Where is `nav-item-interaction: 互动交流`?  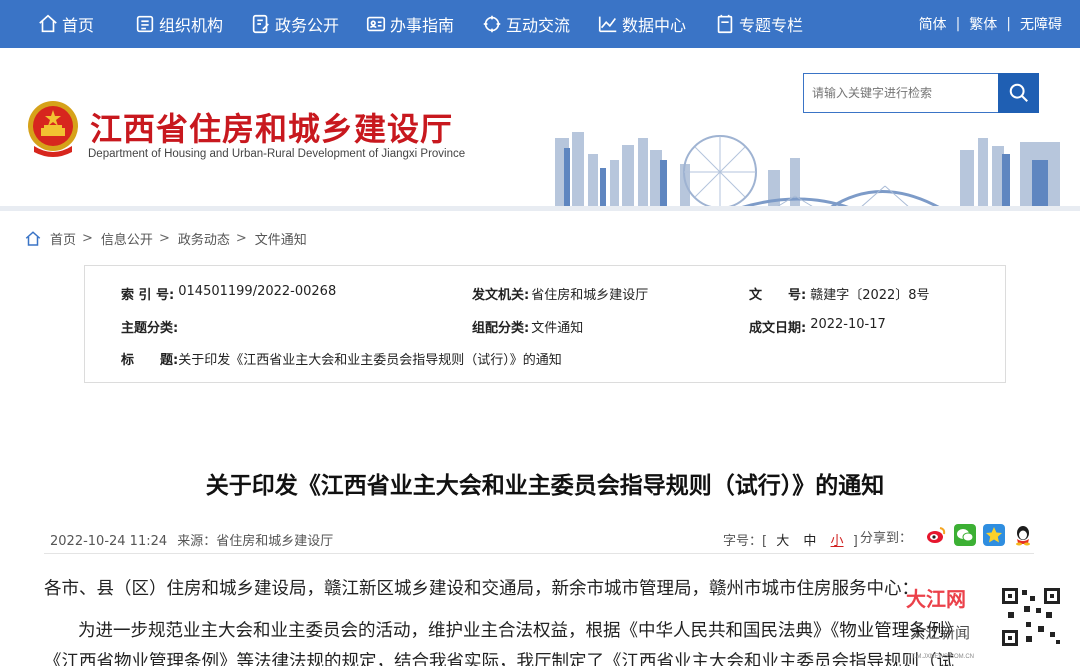 nav-item-interaction: 互动交流 is located at coordinates (525, 24).